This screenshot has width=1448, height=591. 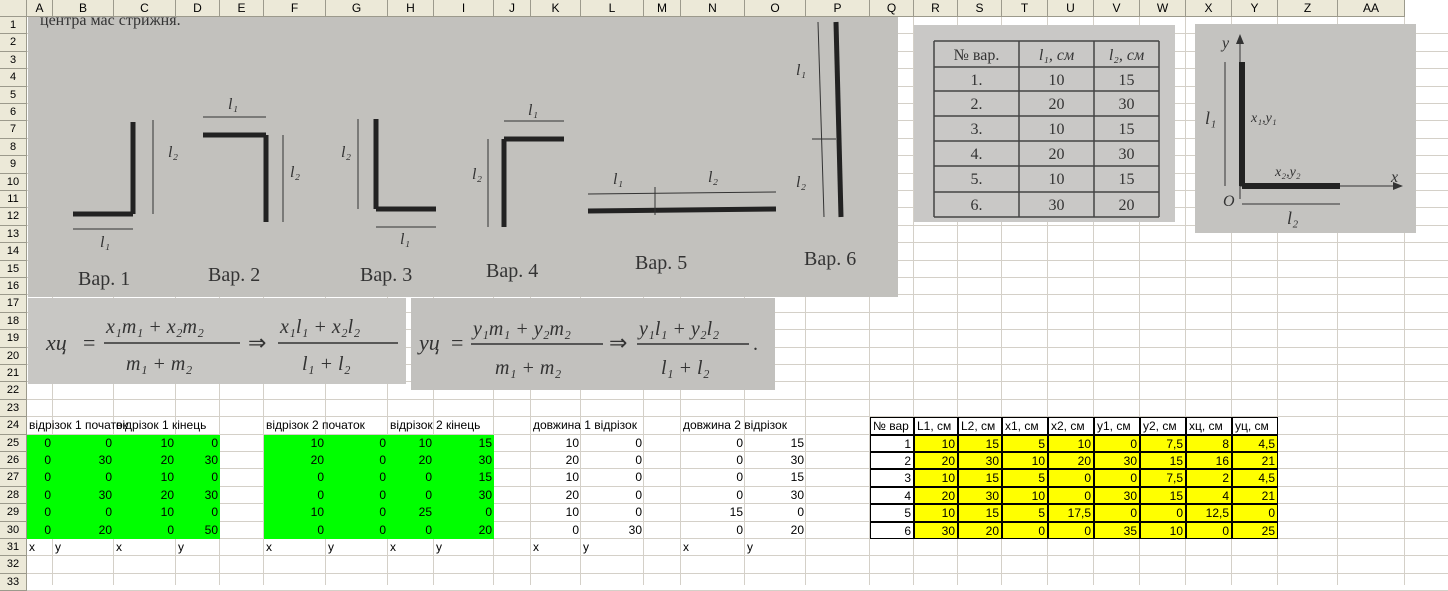 What do you see at coordinates (145, 8) in the screenshot?
I see `column-header-c: C` at bounding box center [145, 8].